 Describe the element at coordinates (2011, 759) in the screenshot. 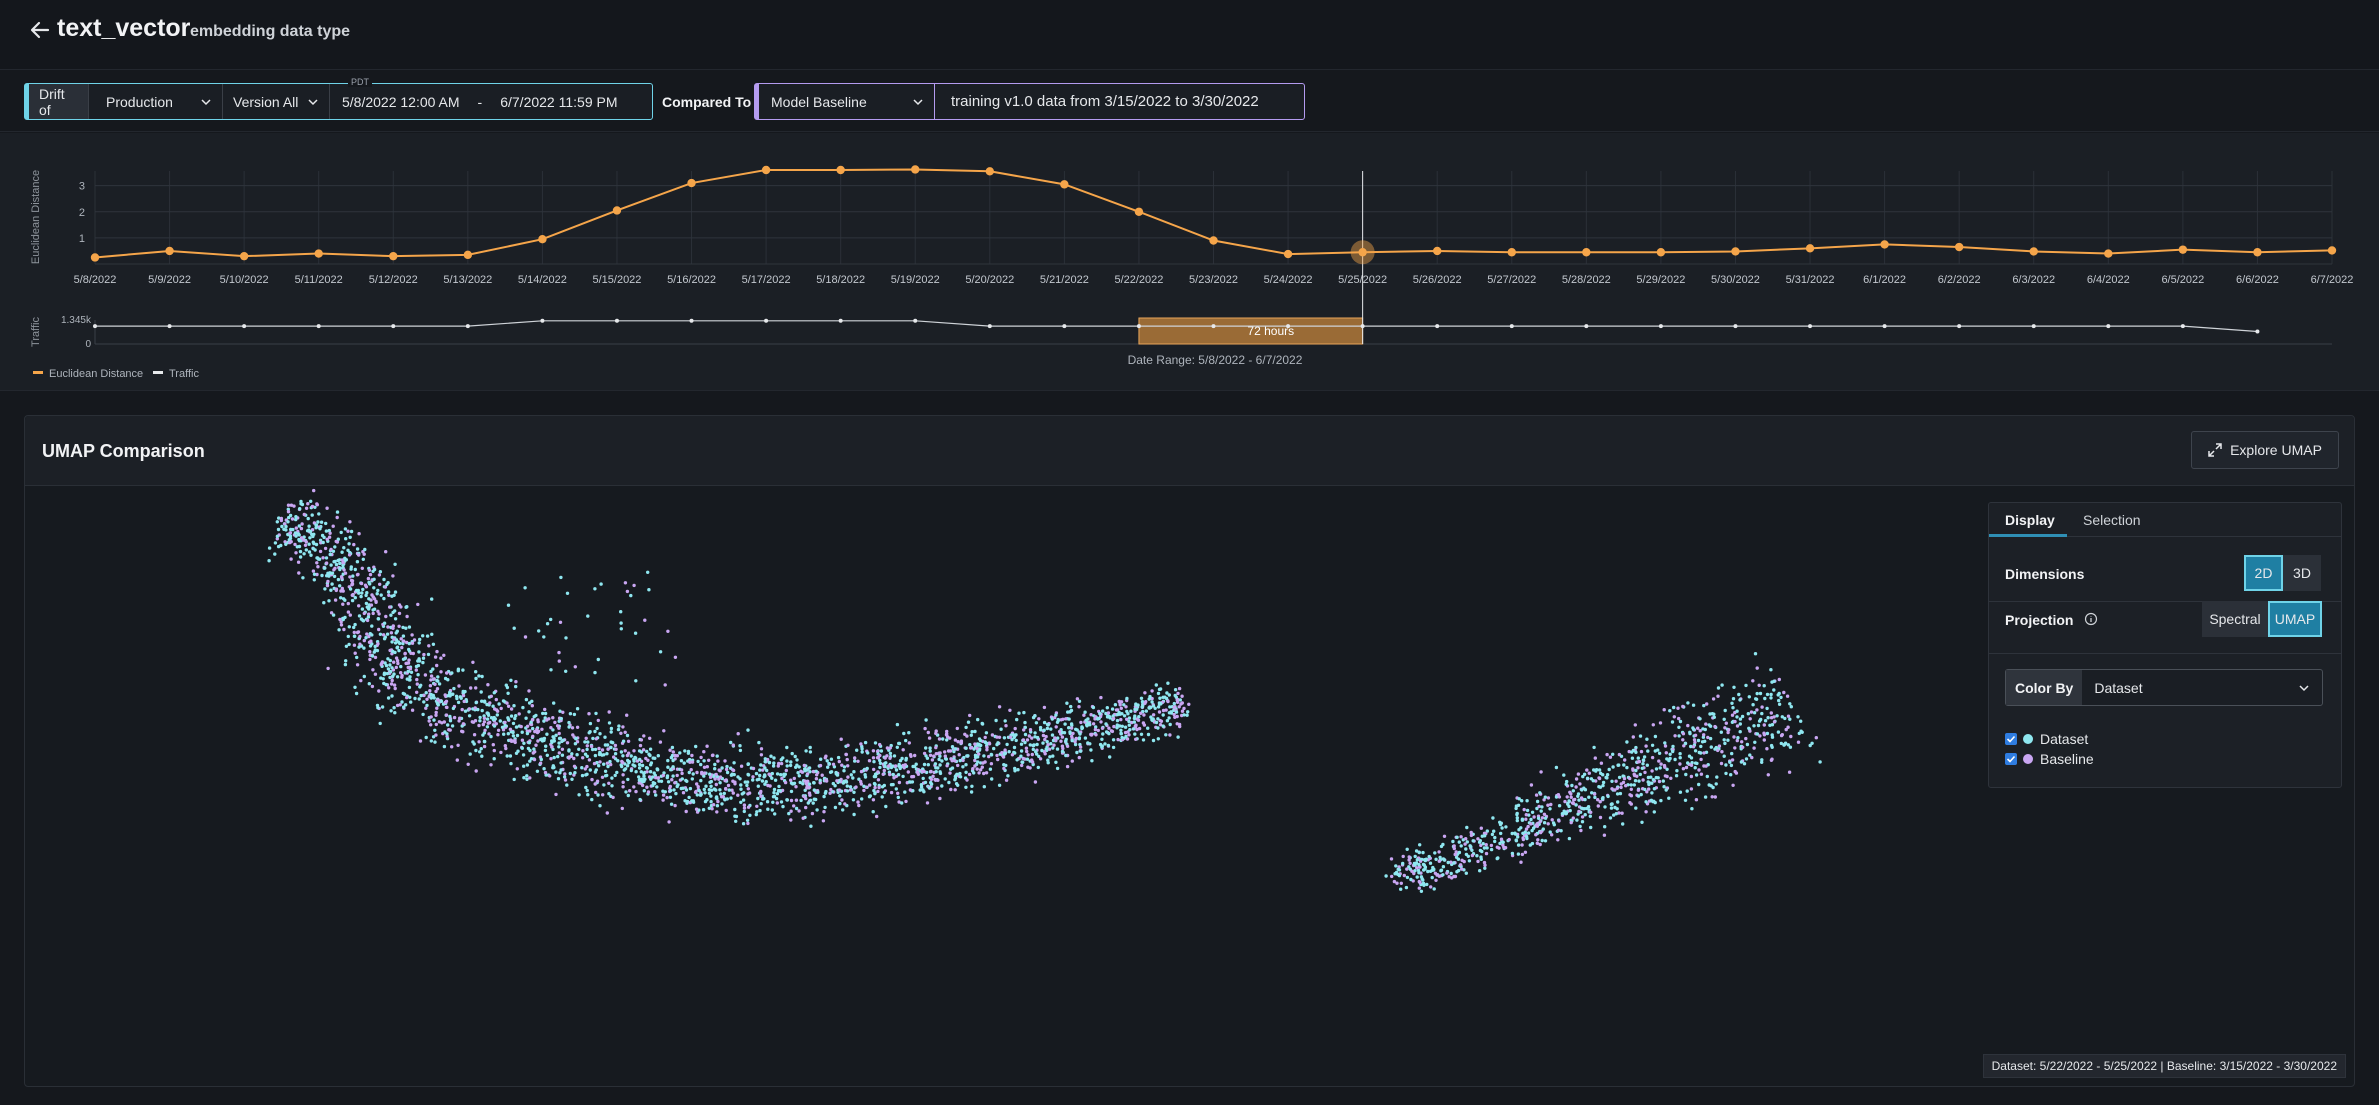

I see `baseline-checkbox` at that location.